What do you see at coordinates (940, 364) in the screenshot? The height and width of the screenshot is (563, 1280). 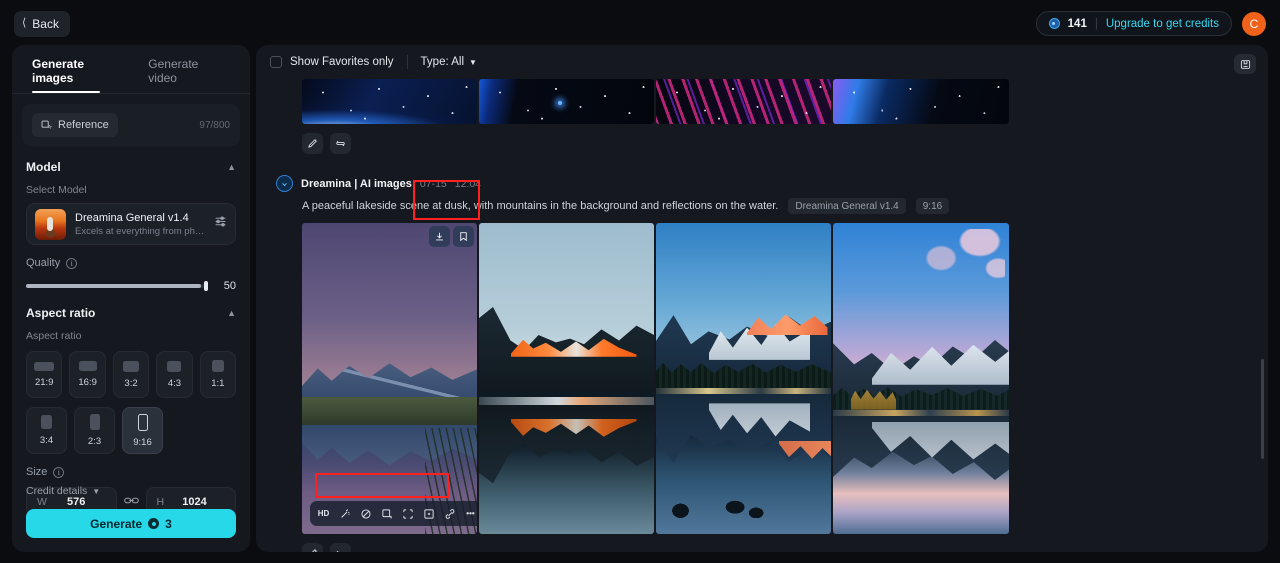 I see `snow-caps` at bounding box center [940, 364].